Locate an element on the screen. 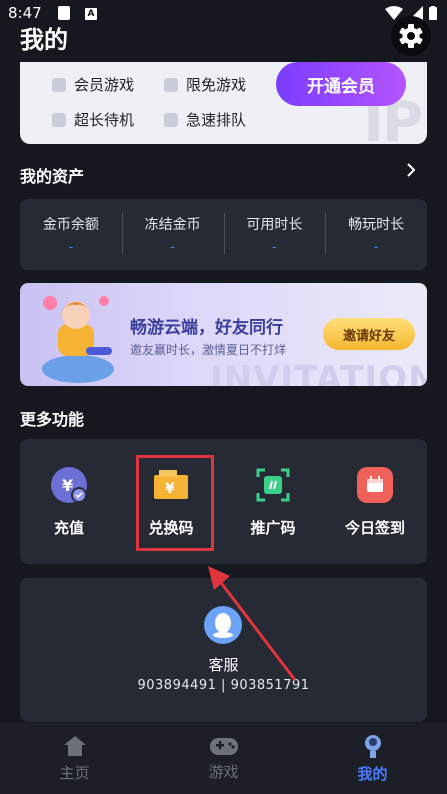  assets-more-button is located at coordinates (411, 172).